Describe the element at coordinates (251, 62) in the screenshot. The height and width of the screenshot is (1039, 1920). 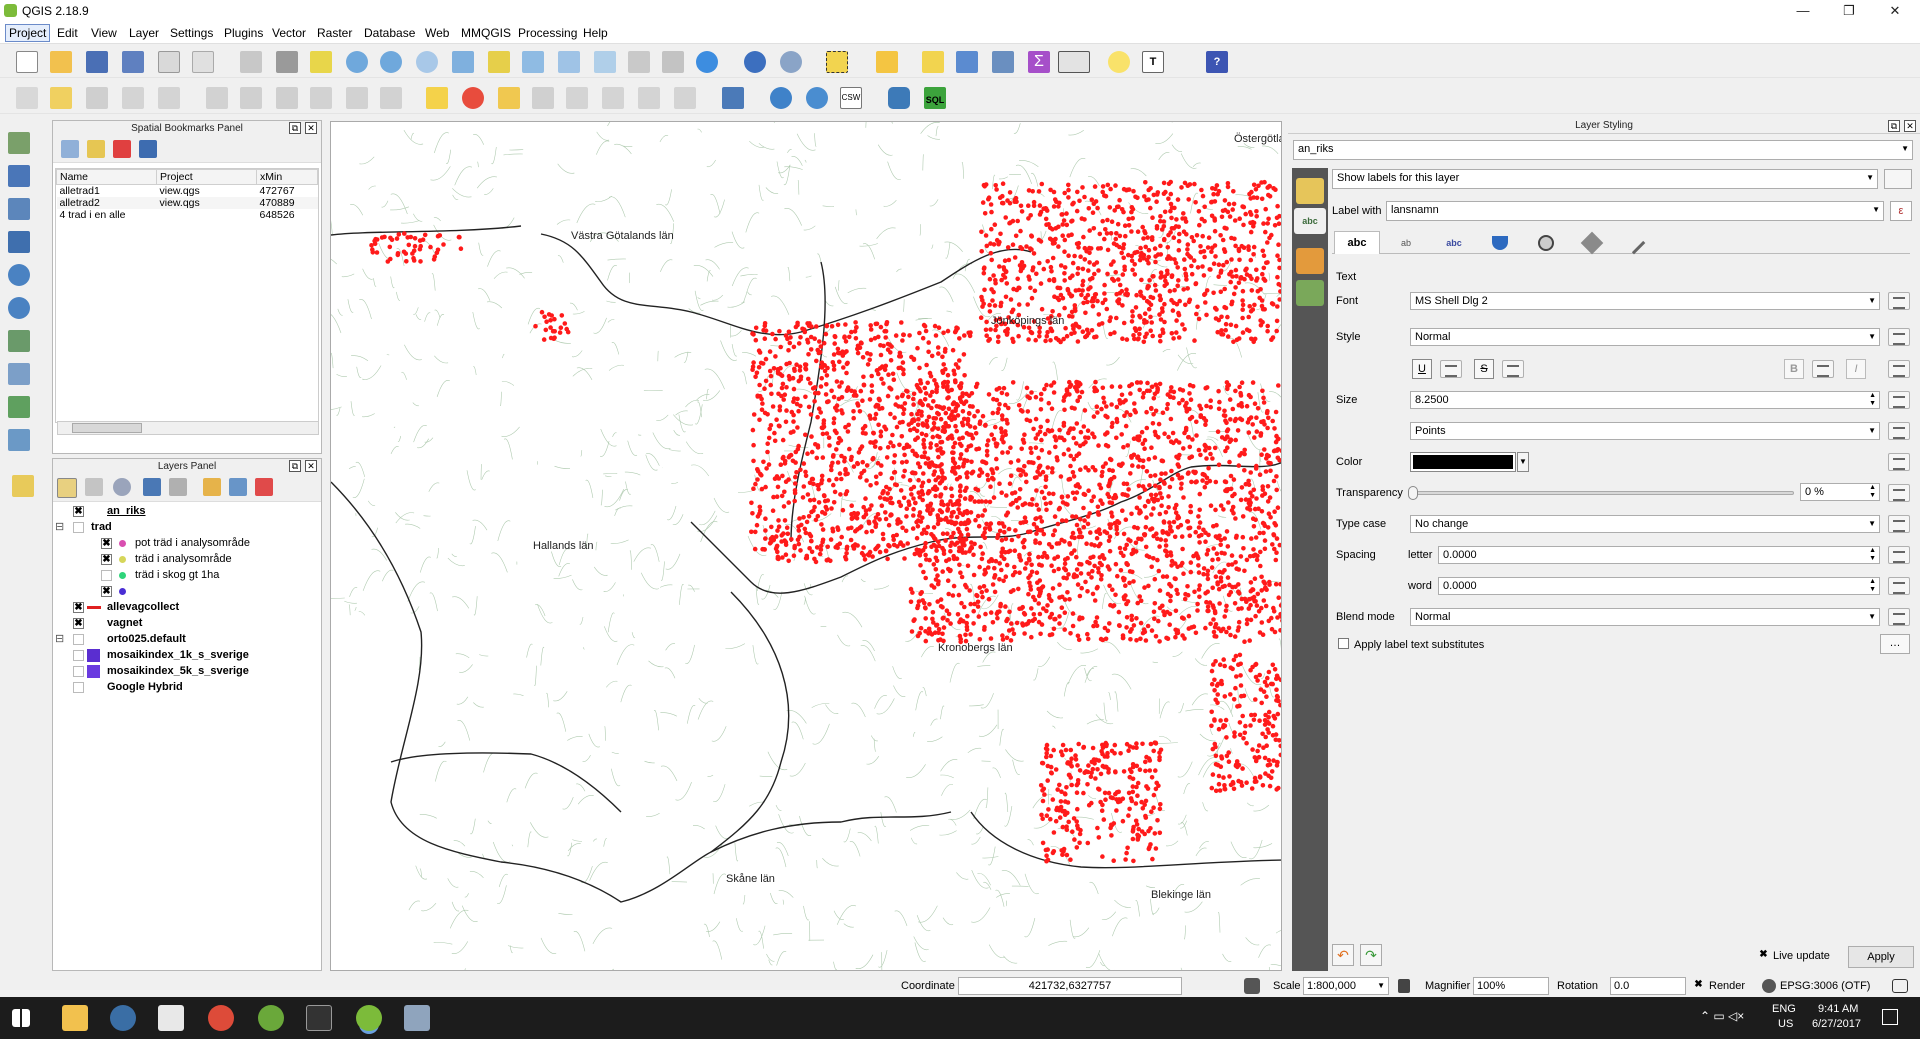
I see `touch-zoom-icon` at that location.